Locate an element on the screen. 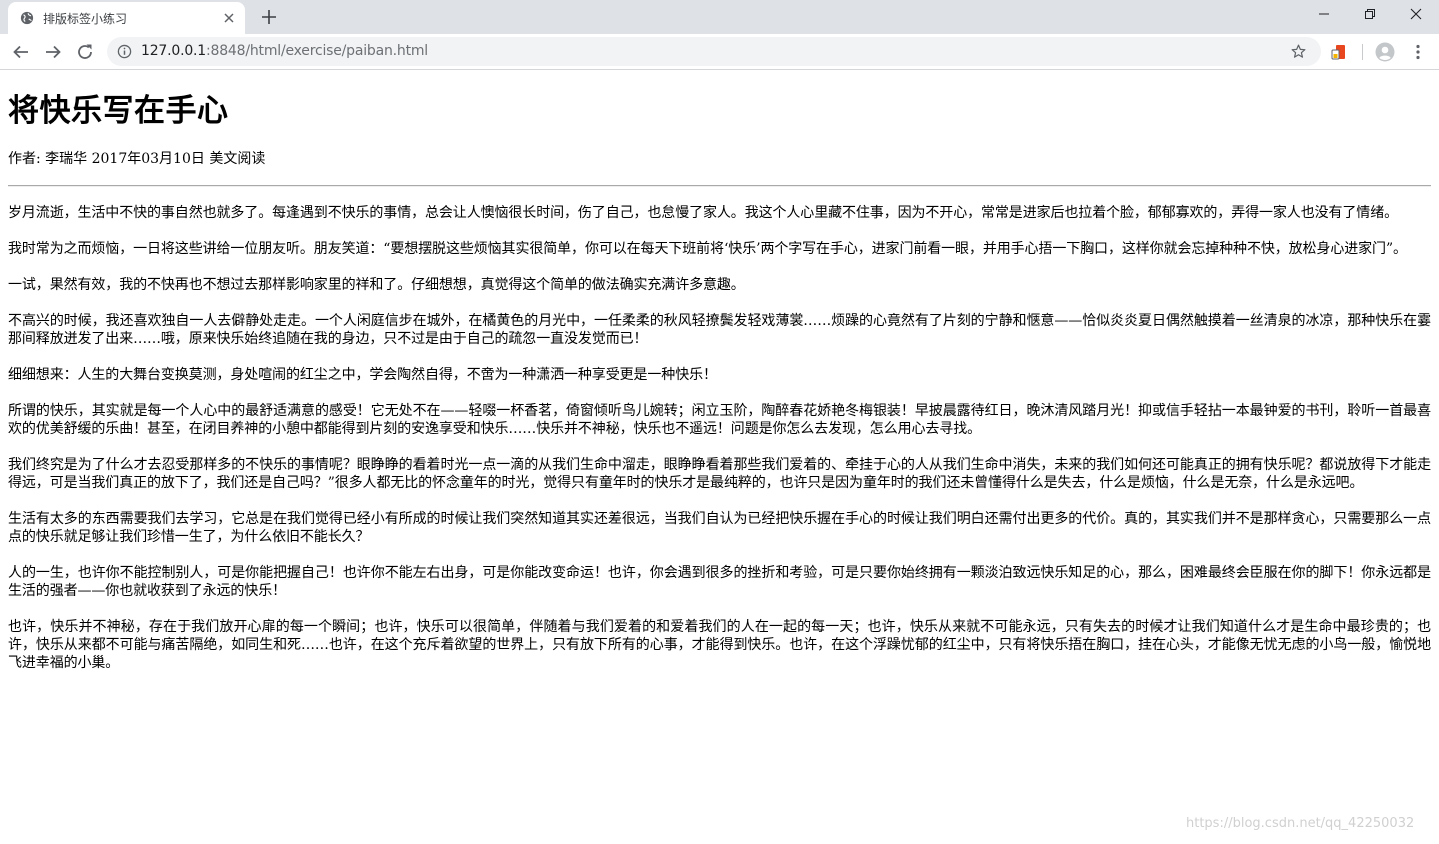 Image resolution: width=1439 pixels, height=844 pixels. bookmark-star-icon is located at coordinates (1298, 51).